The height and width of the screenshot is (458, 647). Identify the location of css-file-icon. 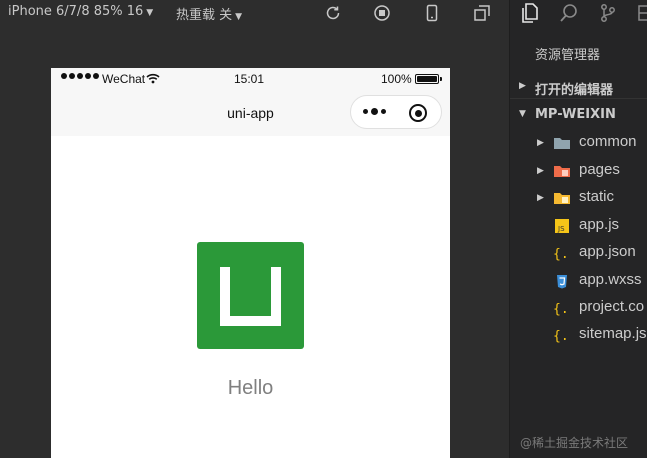
(562, 281).